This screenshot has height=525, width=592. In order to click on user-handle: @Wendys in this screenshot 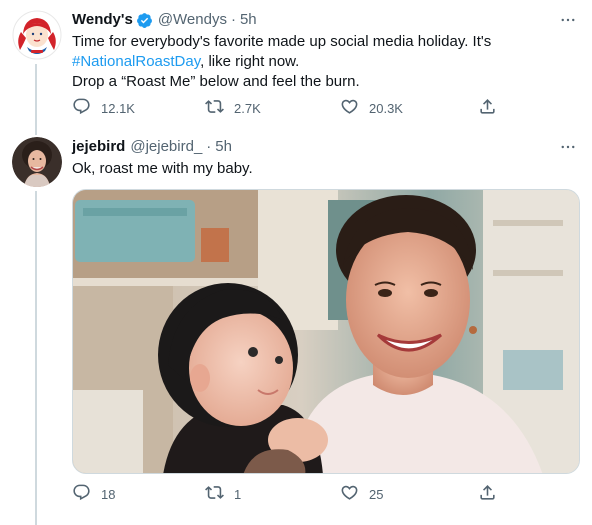, I will do `click(192, 20)`.